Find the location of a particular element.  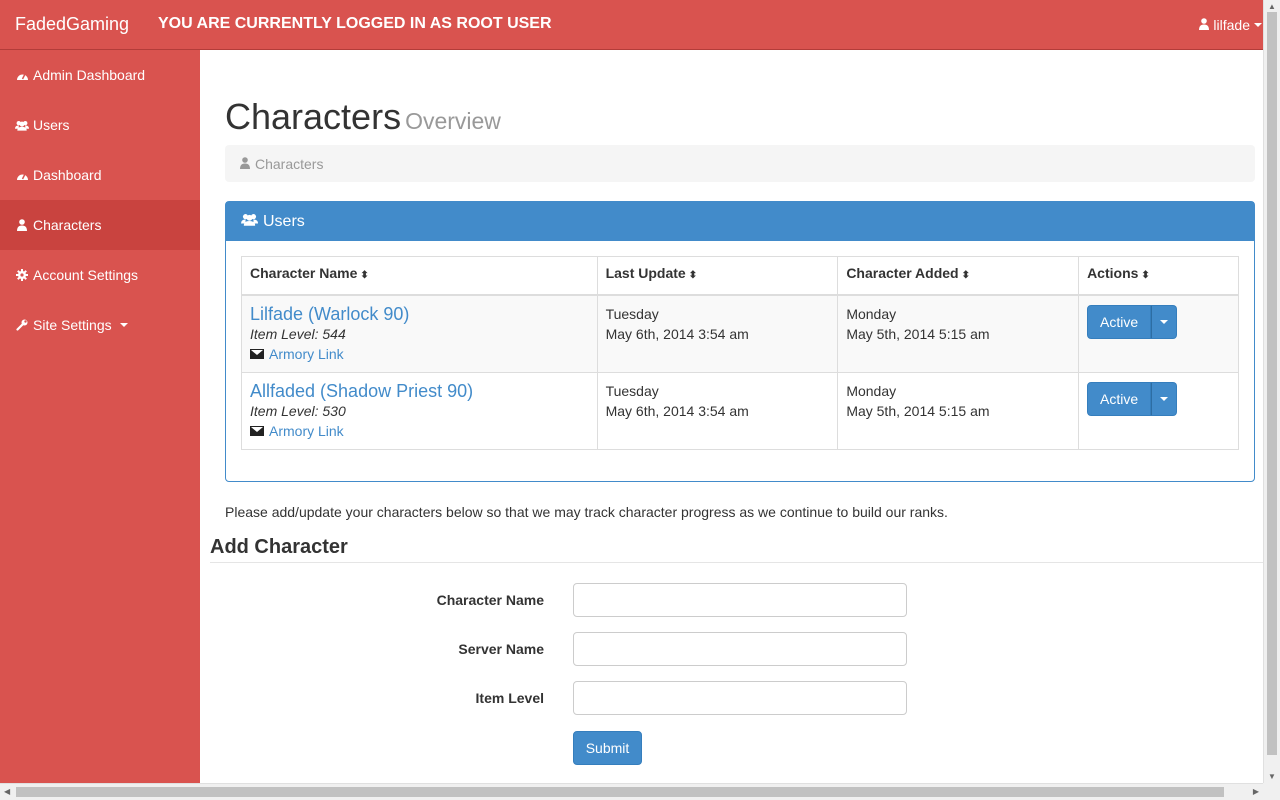

breadcrumb: Characters is located at coordinates (740, 163).